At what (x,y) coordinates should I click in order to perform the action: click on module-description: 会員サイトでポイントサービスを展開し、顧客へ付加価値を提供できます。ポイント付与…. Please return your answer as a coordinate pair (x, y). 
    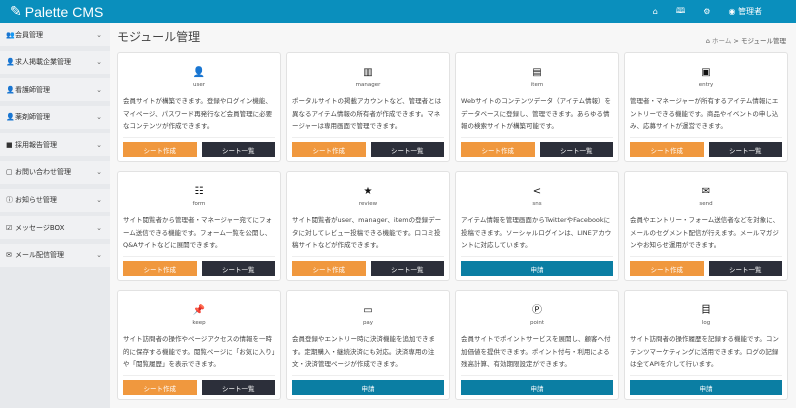
    Looking at the image, I should click on (536, 351).